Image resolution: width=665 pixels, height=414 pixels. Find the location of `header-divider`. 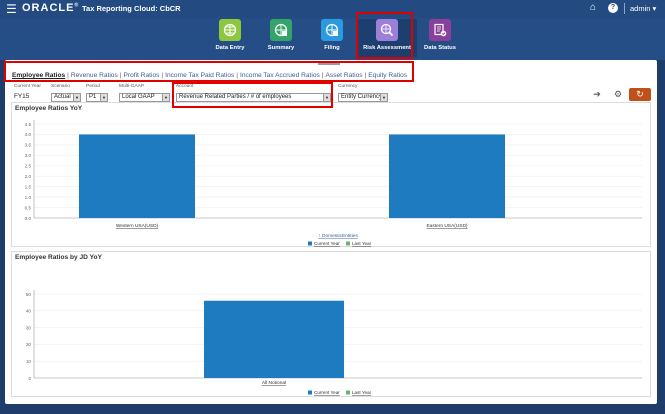

header-divider is located at coordinates (624, 8).